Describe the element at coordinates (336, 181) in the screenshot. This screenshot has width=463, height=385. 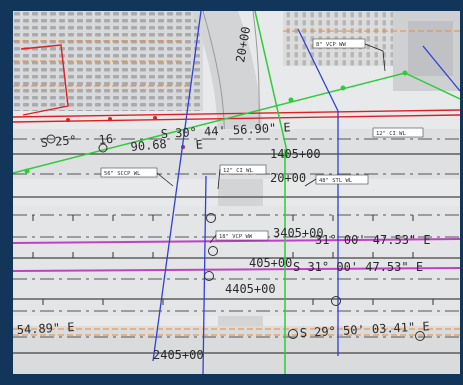
I see `pipe-label-stl-text: 48" STL WL` at that location.